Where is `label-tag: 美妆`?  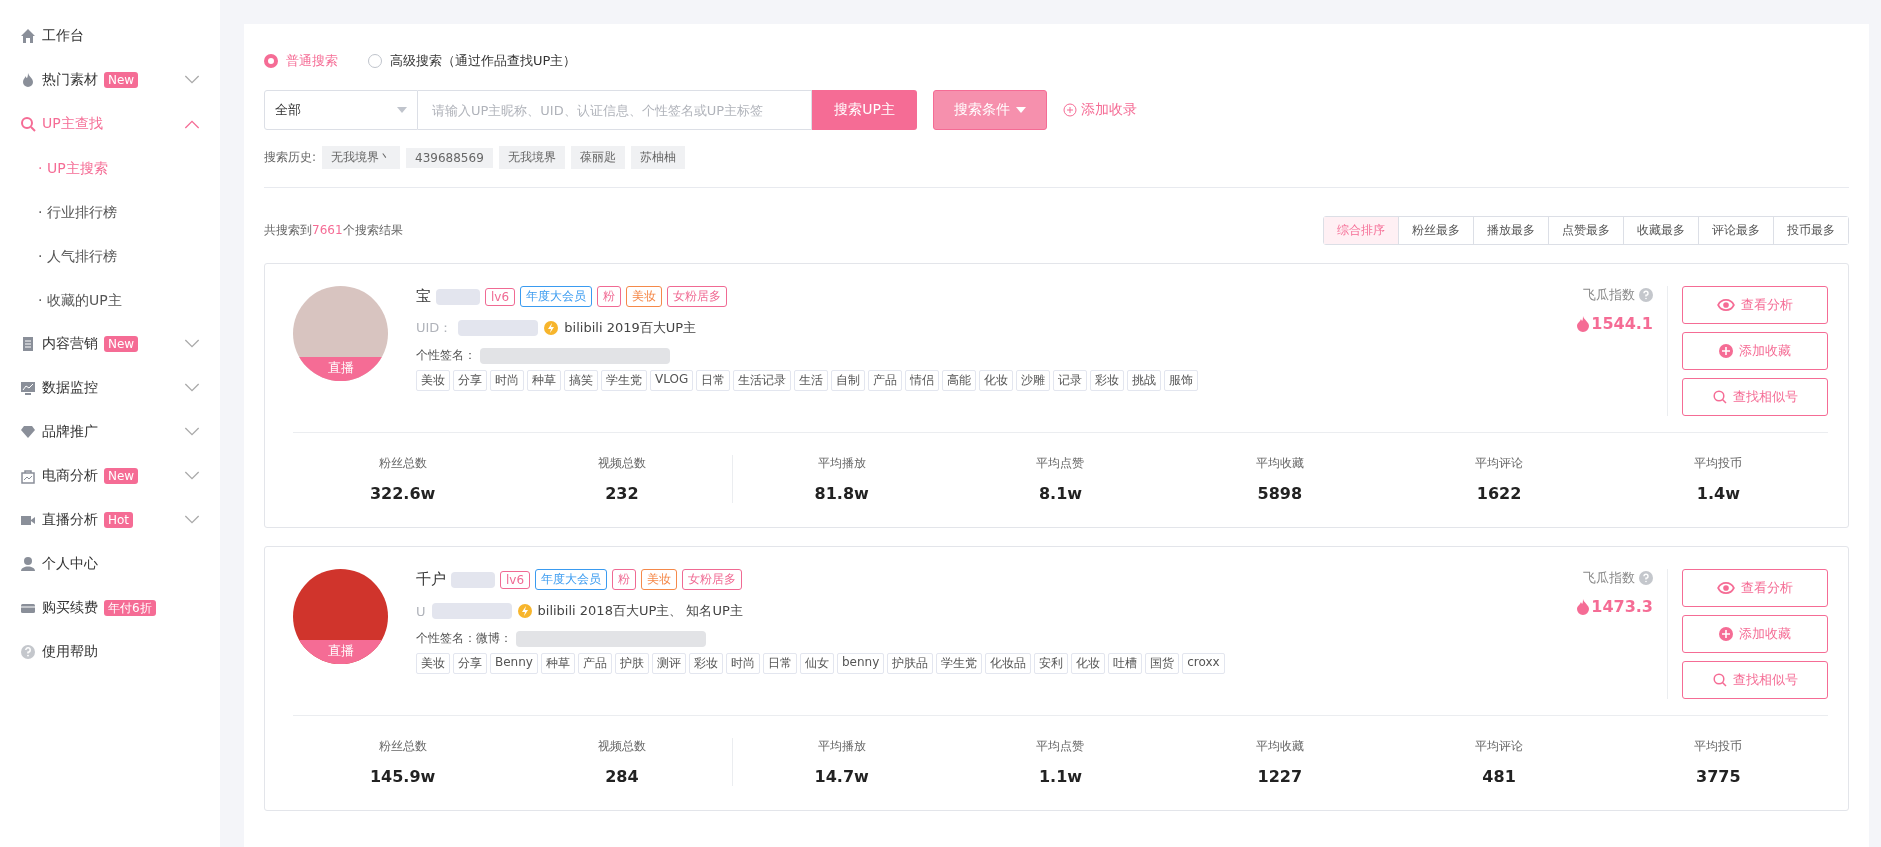 label-tag: 美妆 is located at coordinates (433, 380).